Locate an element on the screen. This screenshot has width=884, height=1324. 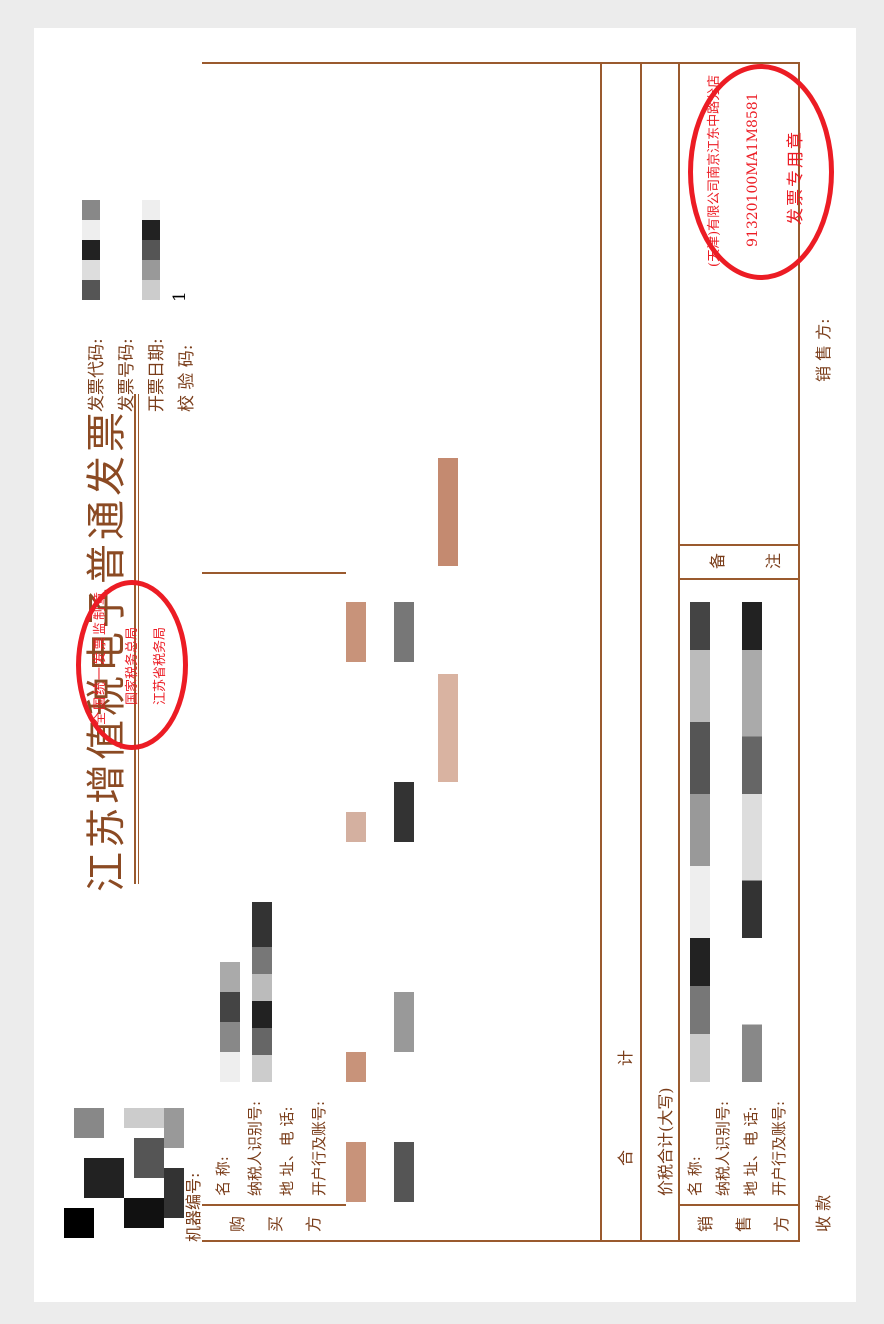
stamp-bottom-text: 江苏省税务局 is located at coordinates (160, 665).